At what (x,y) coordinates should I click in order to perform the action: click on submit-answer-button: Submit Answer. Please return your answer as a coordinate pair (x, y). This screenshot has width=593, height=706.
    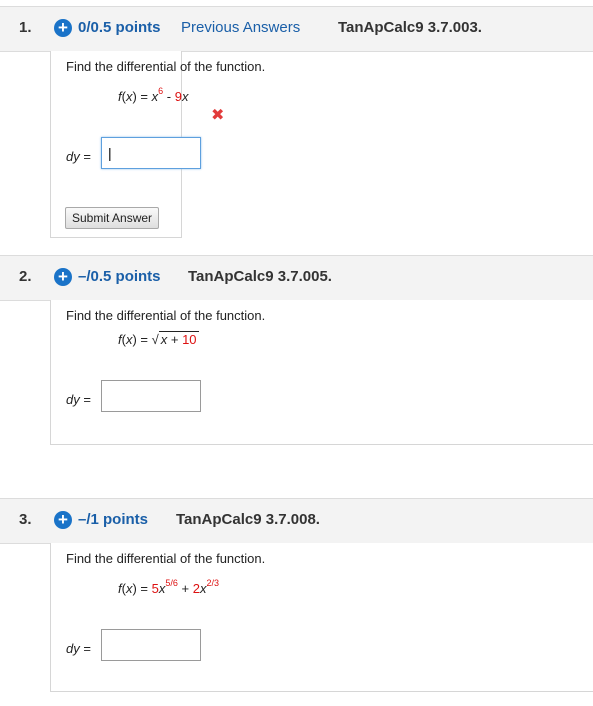
    Looking at the image, I should click on (112, 218).